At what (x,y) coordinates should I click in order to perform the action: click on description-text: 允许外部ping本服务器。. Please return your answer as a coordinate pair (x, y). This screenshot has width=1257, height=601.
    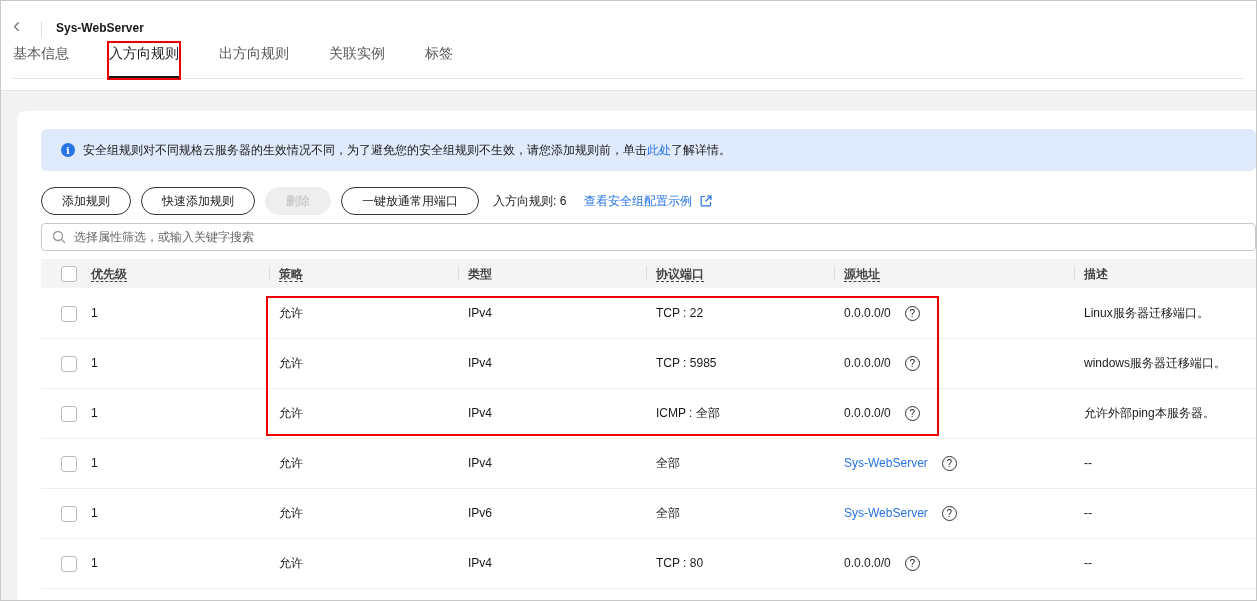
    Looking at the image, I should click on (1149, 413).